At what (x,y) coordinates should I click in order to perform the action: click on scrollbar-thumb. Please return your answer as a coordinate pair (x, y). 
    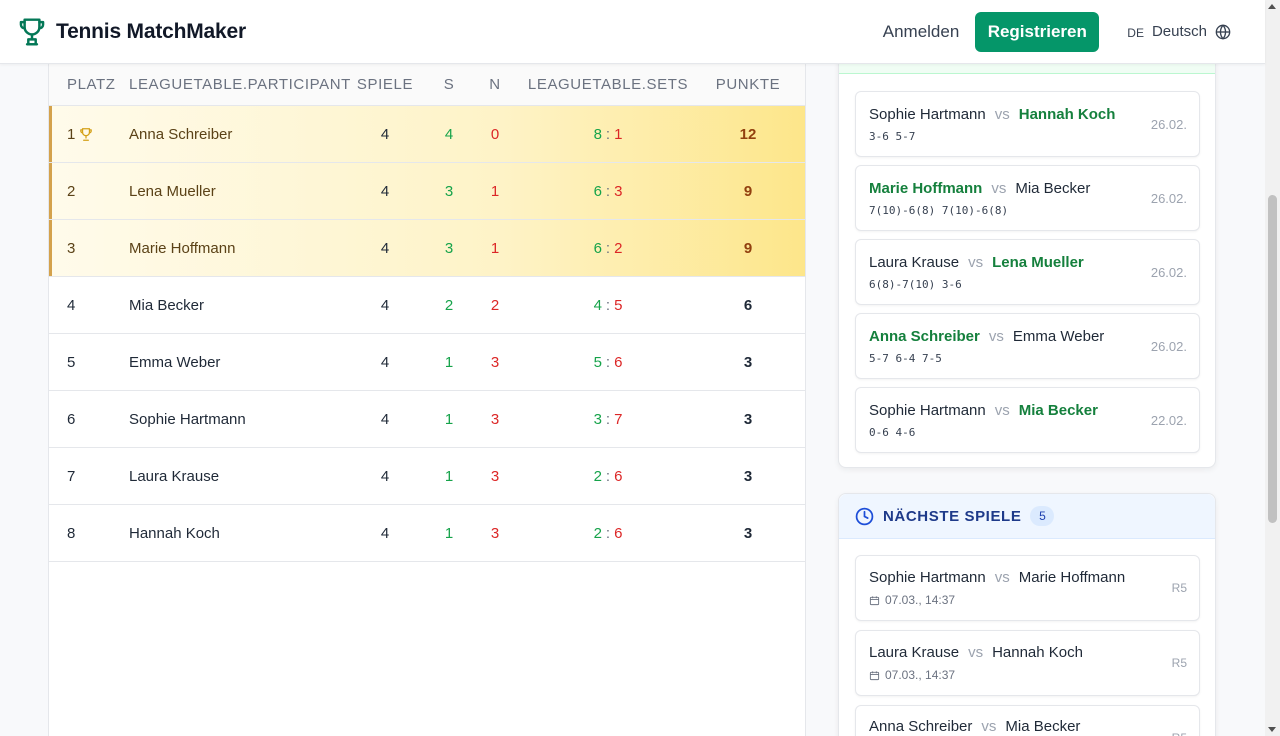
    Looking at the image, I should click on (1272, 359).